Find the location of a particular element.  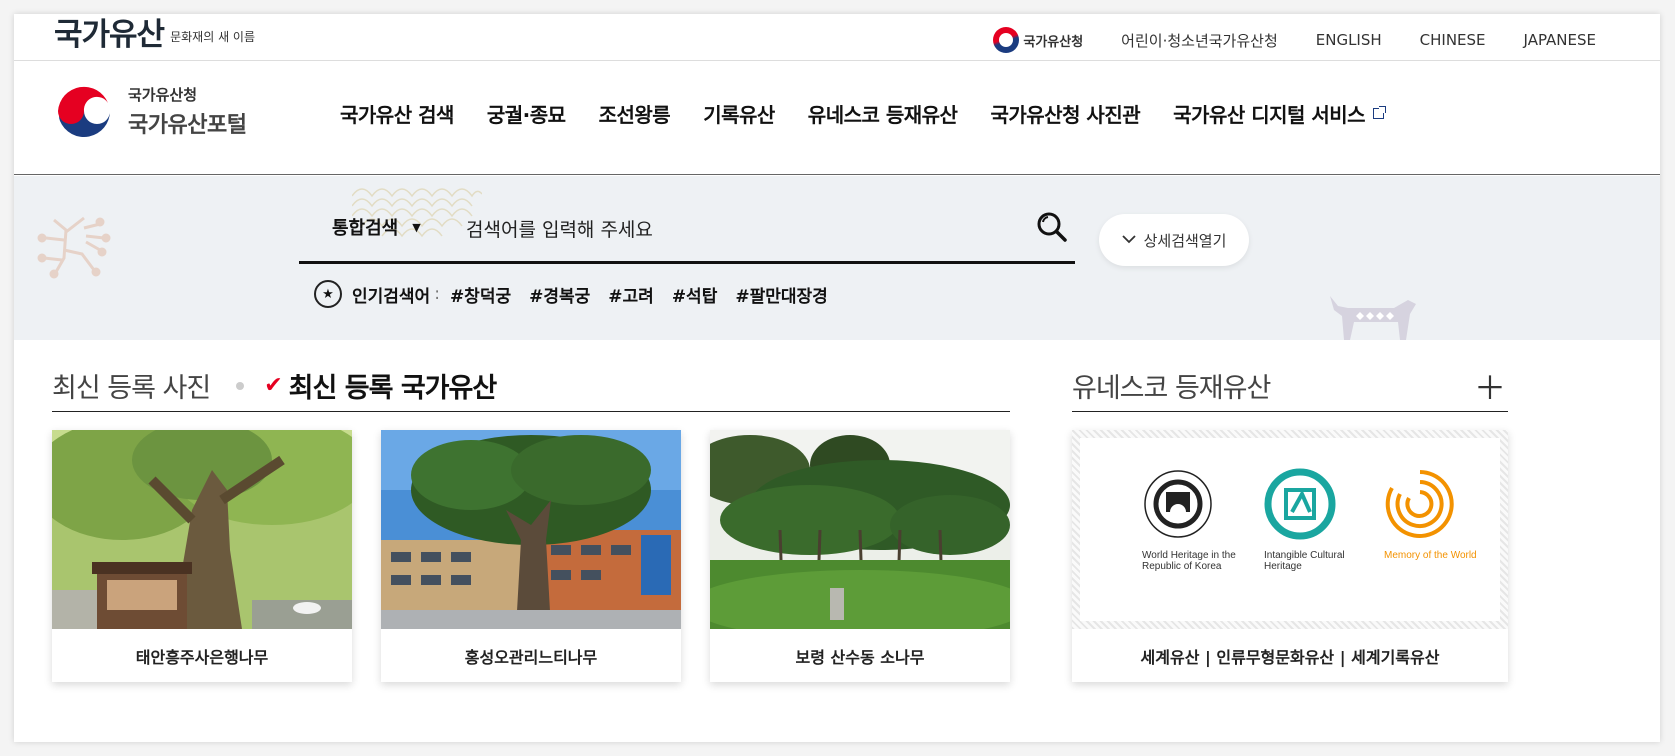

taeguk-icon is located at coordinates (1006, 40).